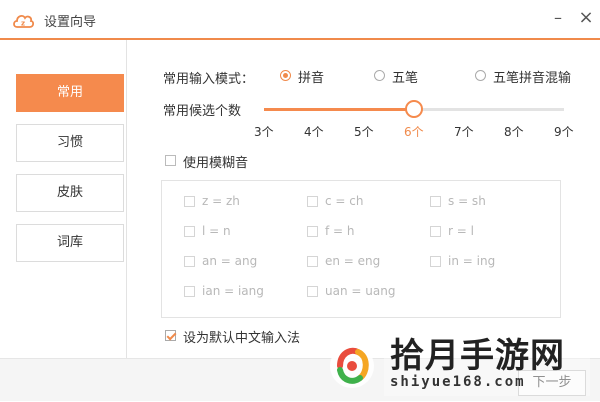 The image size is (600, 402). What do you see at coordinates (189, 201) in the screenshot?
I see `fuzzy-z-zh-checkbox` at bounding box center [189, 201].